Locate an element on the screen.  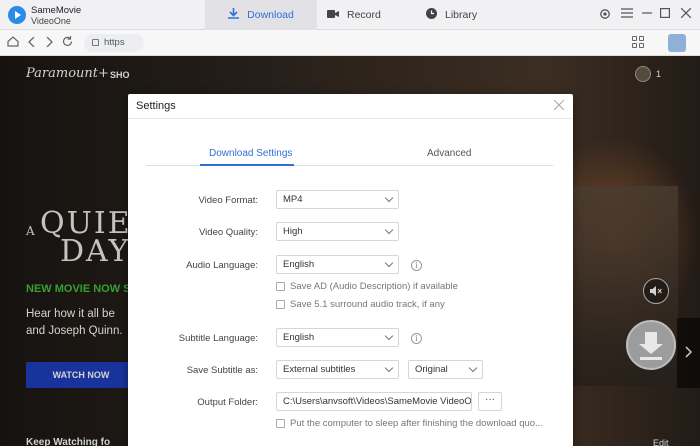
menu-icon is located at coordinates (626, 14).